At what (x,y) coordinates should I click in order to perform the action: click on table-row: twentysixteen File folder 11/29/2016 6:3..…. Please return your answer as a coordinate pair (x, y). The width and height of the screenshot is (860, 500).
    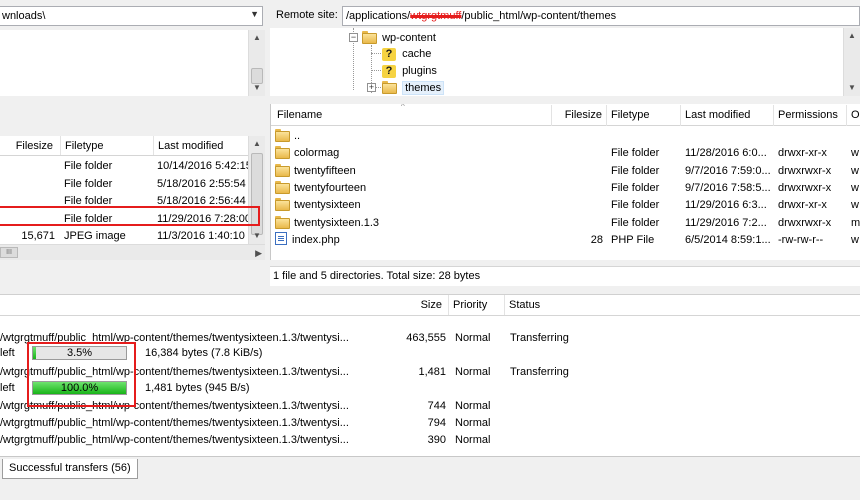
    Looking at the image, I should click on (565, 205).